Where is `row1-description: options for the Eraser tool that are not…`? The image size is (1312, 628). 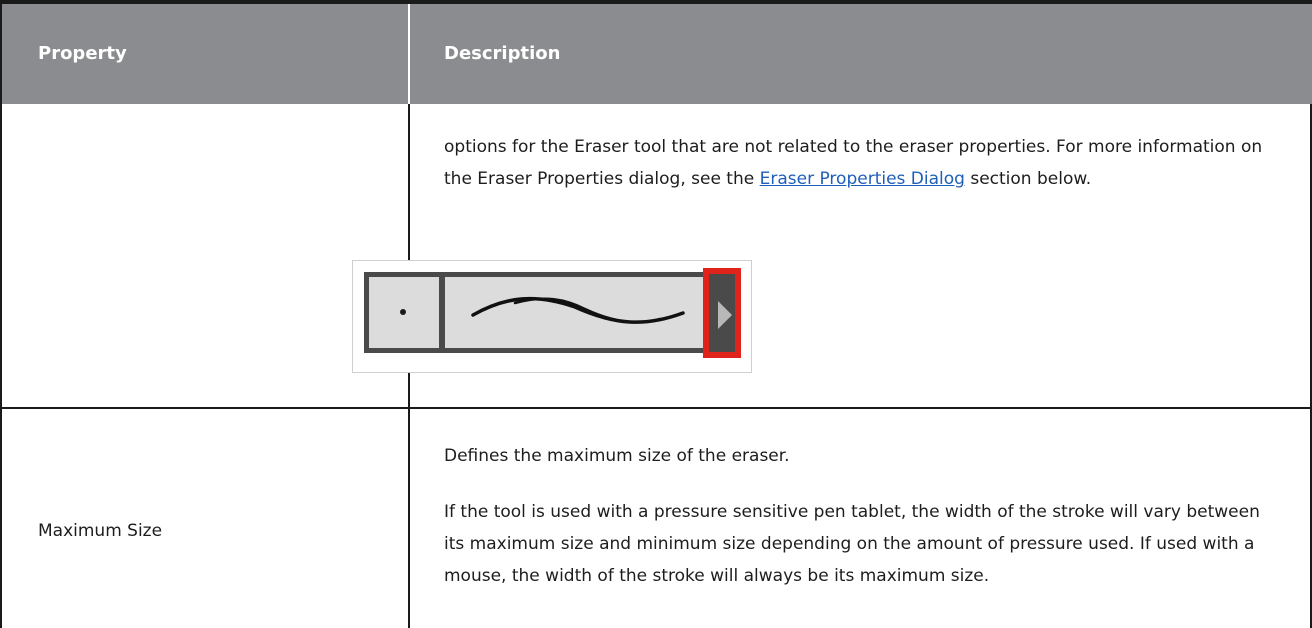 row1-description: options for the Eraser tool that are not… is located at coordinates (855, 163).